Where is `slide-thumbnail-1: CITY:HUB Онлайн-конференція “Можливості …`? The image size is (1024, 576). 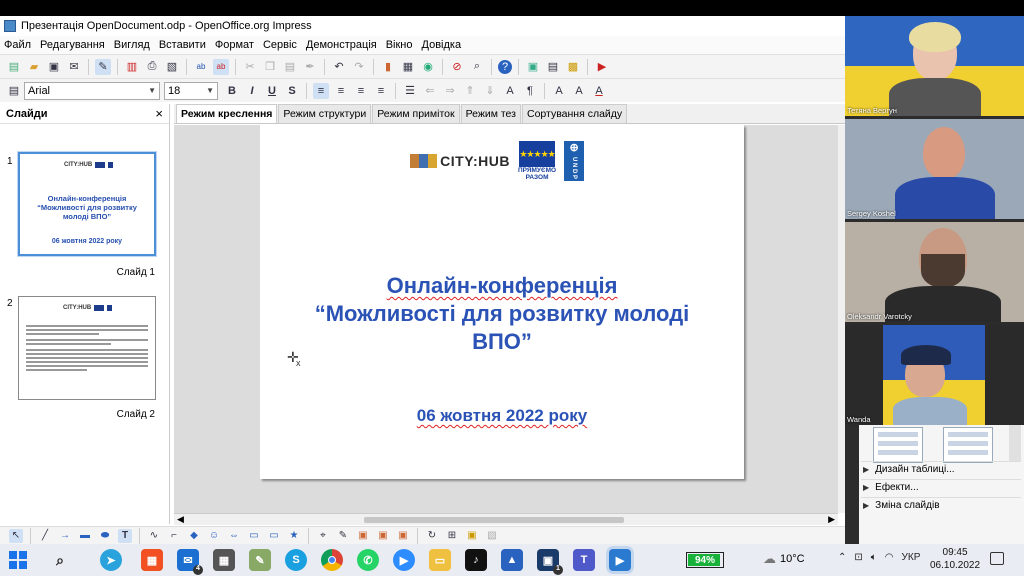 slide-thumbnail-1: CITY:HUB Онлайн-конференція “Можливості … is located at coordinates (87, 204).